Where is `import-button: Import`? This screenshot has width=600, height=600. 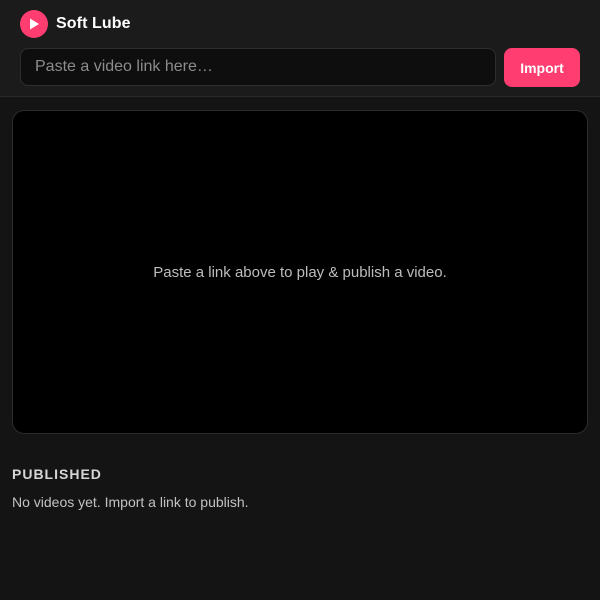
import-button: Import is located at coordinates (542, 67).